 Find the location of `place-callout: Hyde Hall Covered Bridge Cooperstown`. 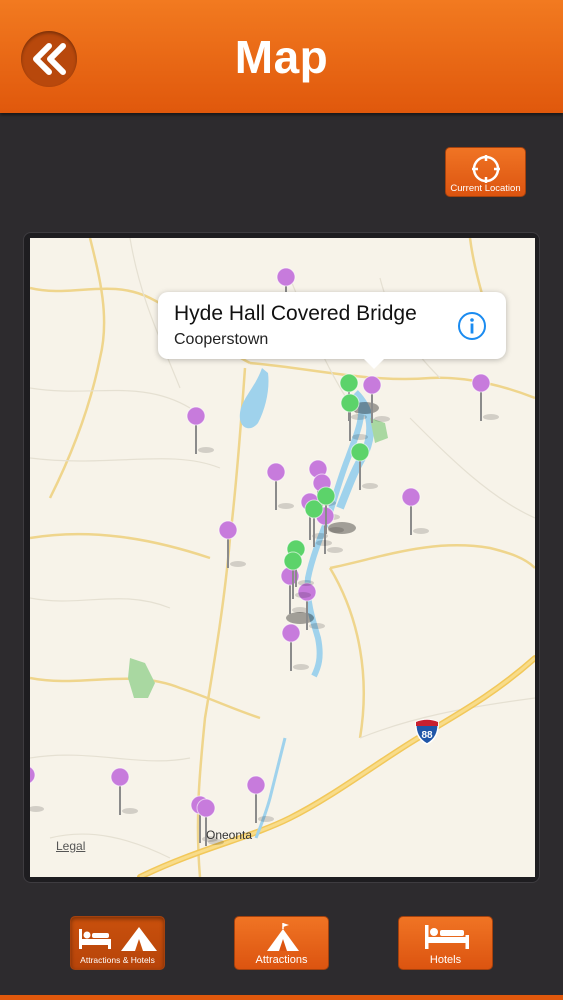

place-callout: Hyde Hall Covered Bridge Cooperstown is located at coordinates (332, 330).